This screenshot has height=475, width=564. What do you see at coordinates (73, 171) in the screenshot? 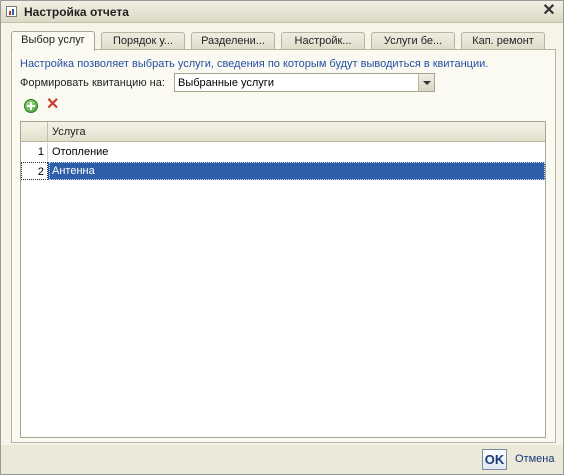
I see `service-cell: Антенна` at bounding box center [73, 171].